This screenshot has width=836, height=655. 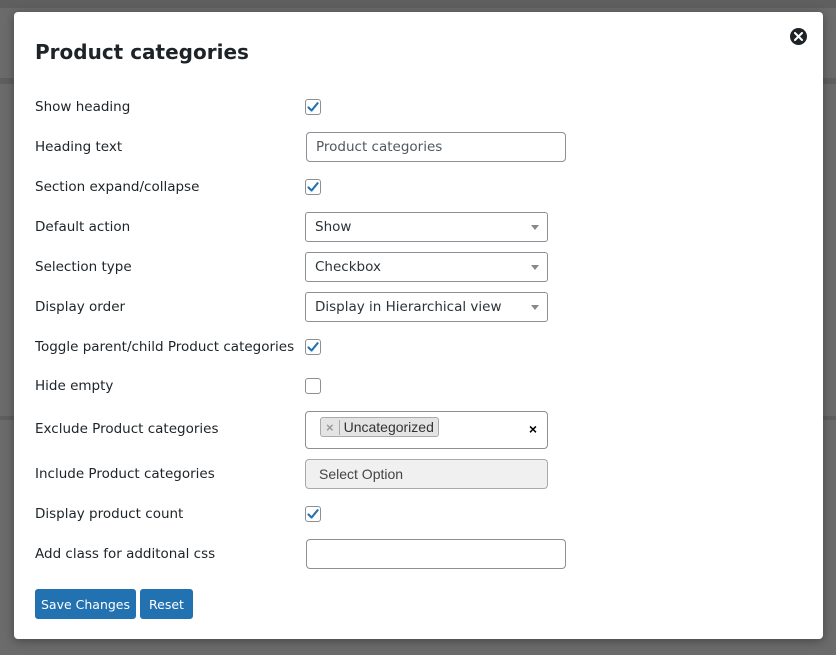 I want to click on row-selection-type: Selection type Checkbox, so click(x=415, y=267).